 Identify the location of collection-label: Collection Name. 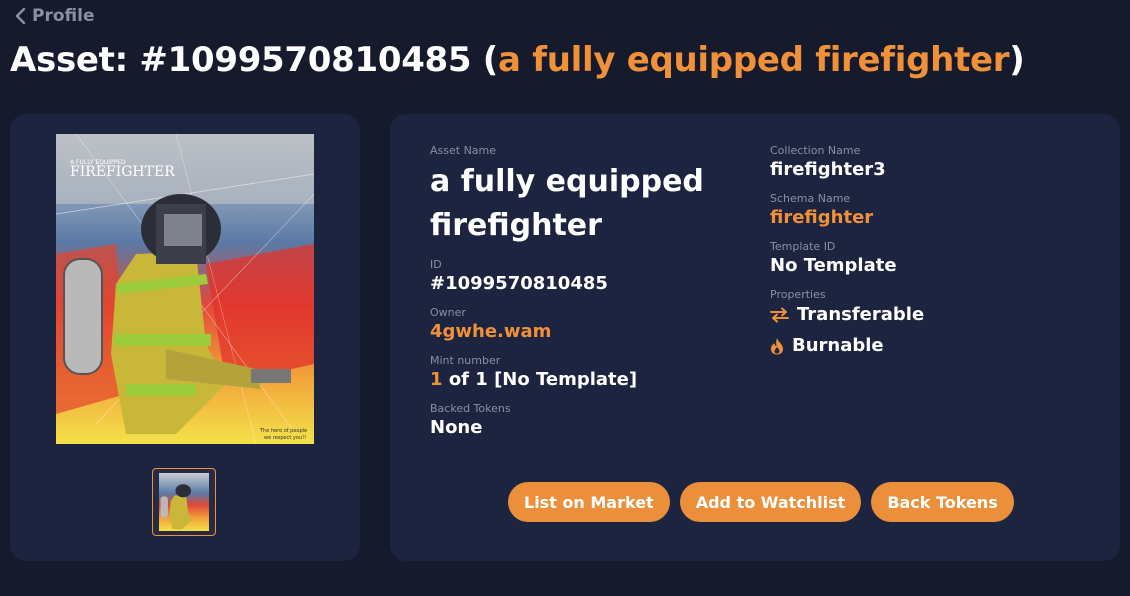
(815, 150).